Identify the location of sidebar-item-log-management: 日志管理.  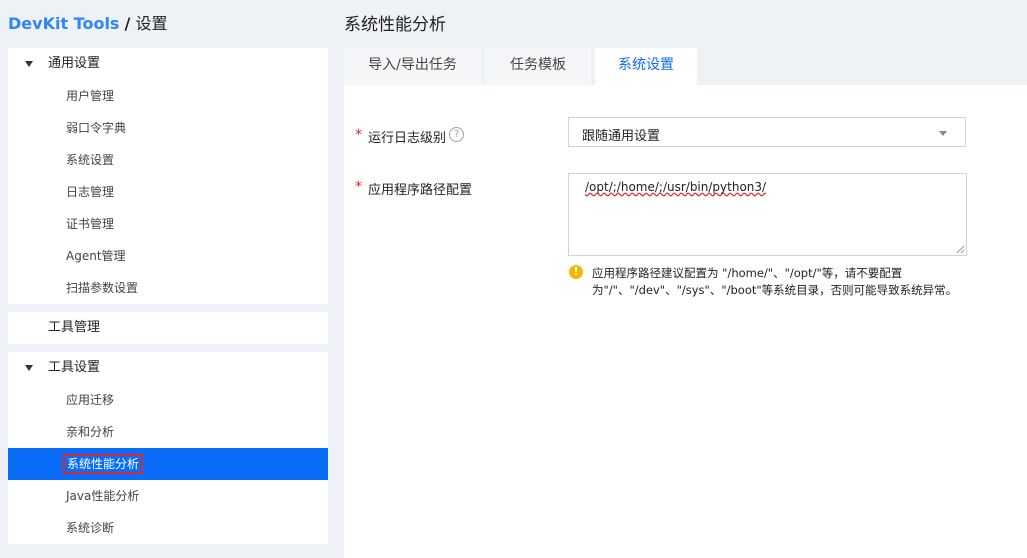
(168, 192).